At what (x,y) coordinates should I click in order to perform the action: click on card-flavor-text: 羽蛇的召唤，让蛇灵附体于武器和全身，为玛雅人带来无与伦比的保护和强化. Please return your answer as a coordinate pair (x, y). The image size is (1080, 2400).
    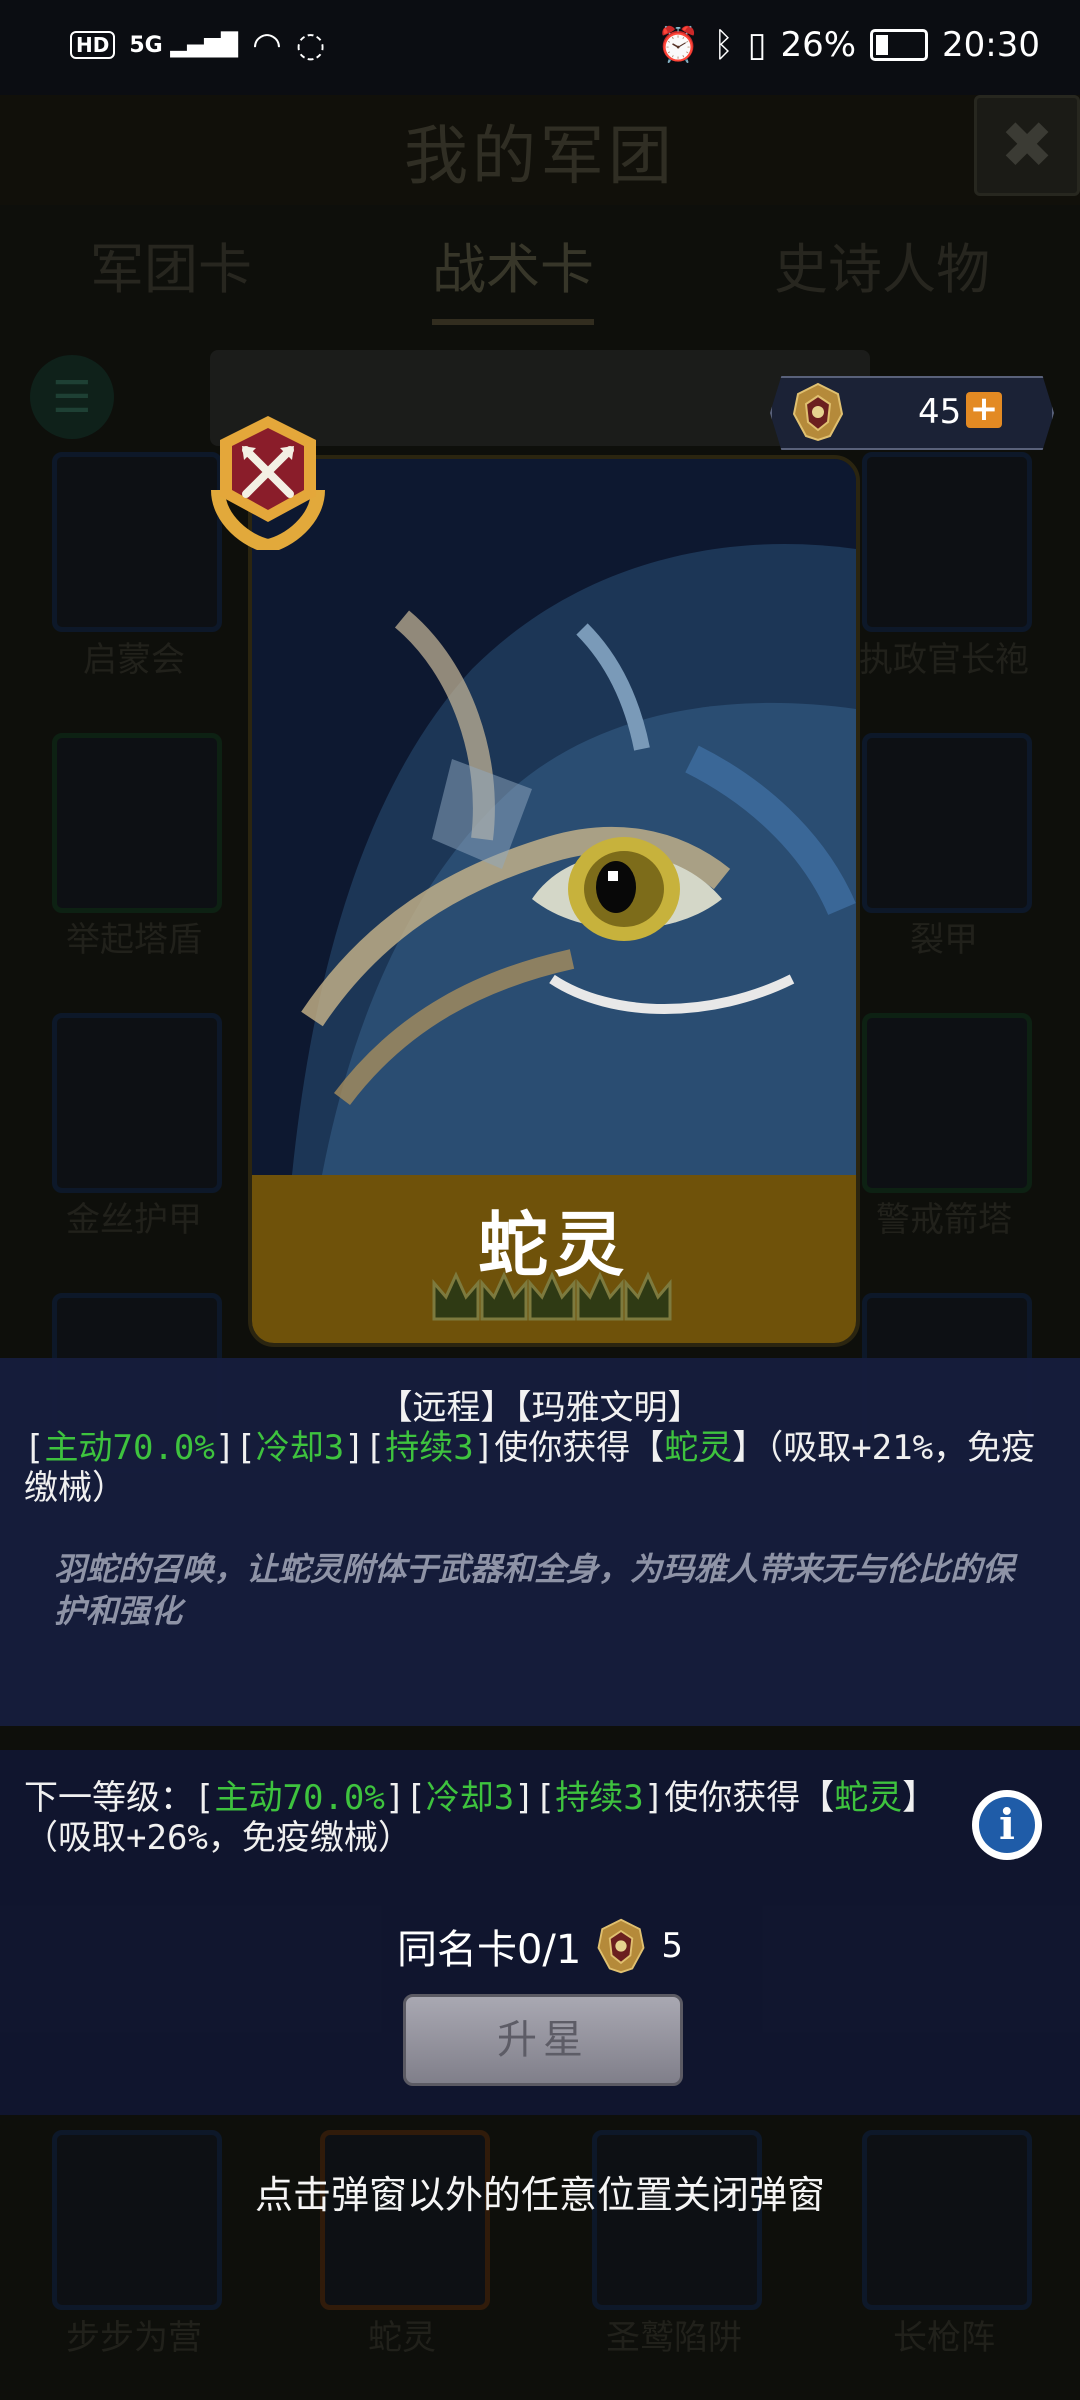
    Looking at the image, I should click on (534, 1590).